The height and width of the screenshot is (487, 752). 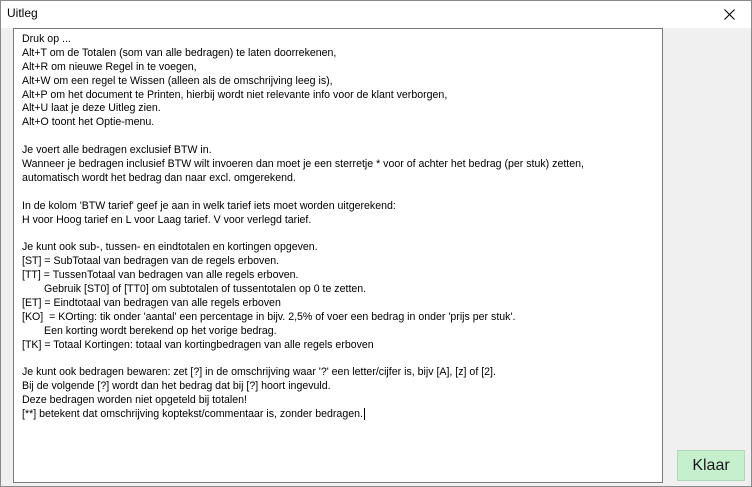 I want to click on help-line: Alt+O toont het Optie-menu., so click(x=88, y=122).